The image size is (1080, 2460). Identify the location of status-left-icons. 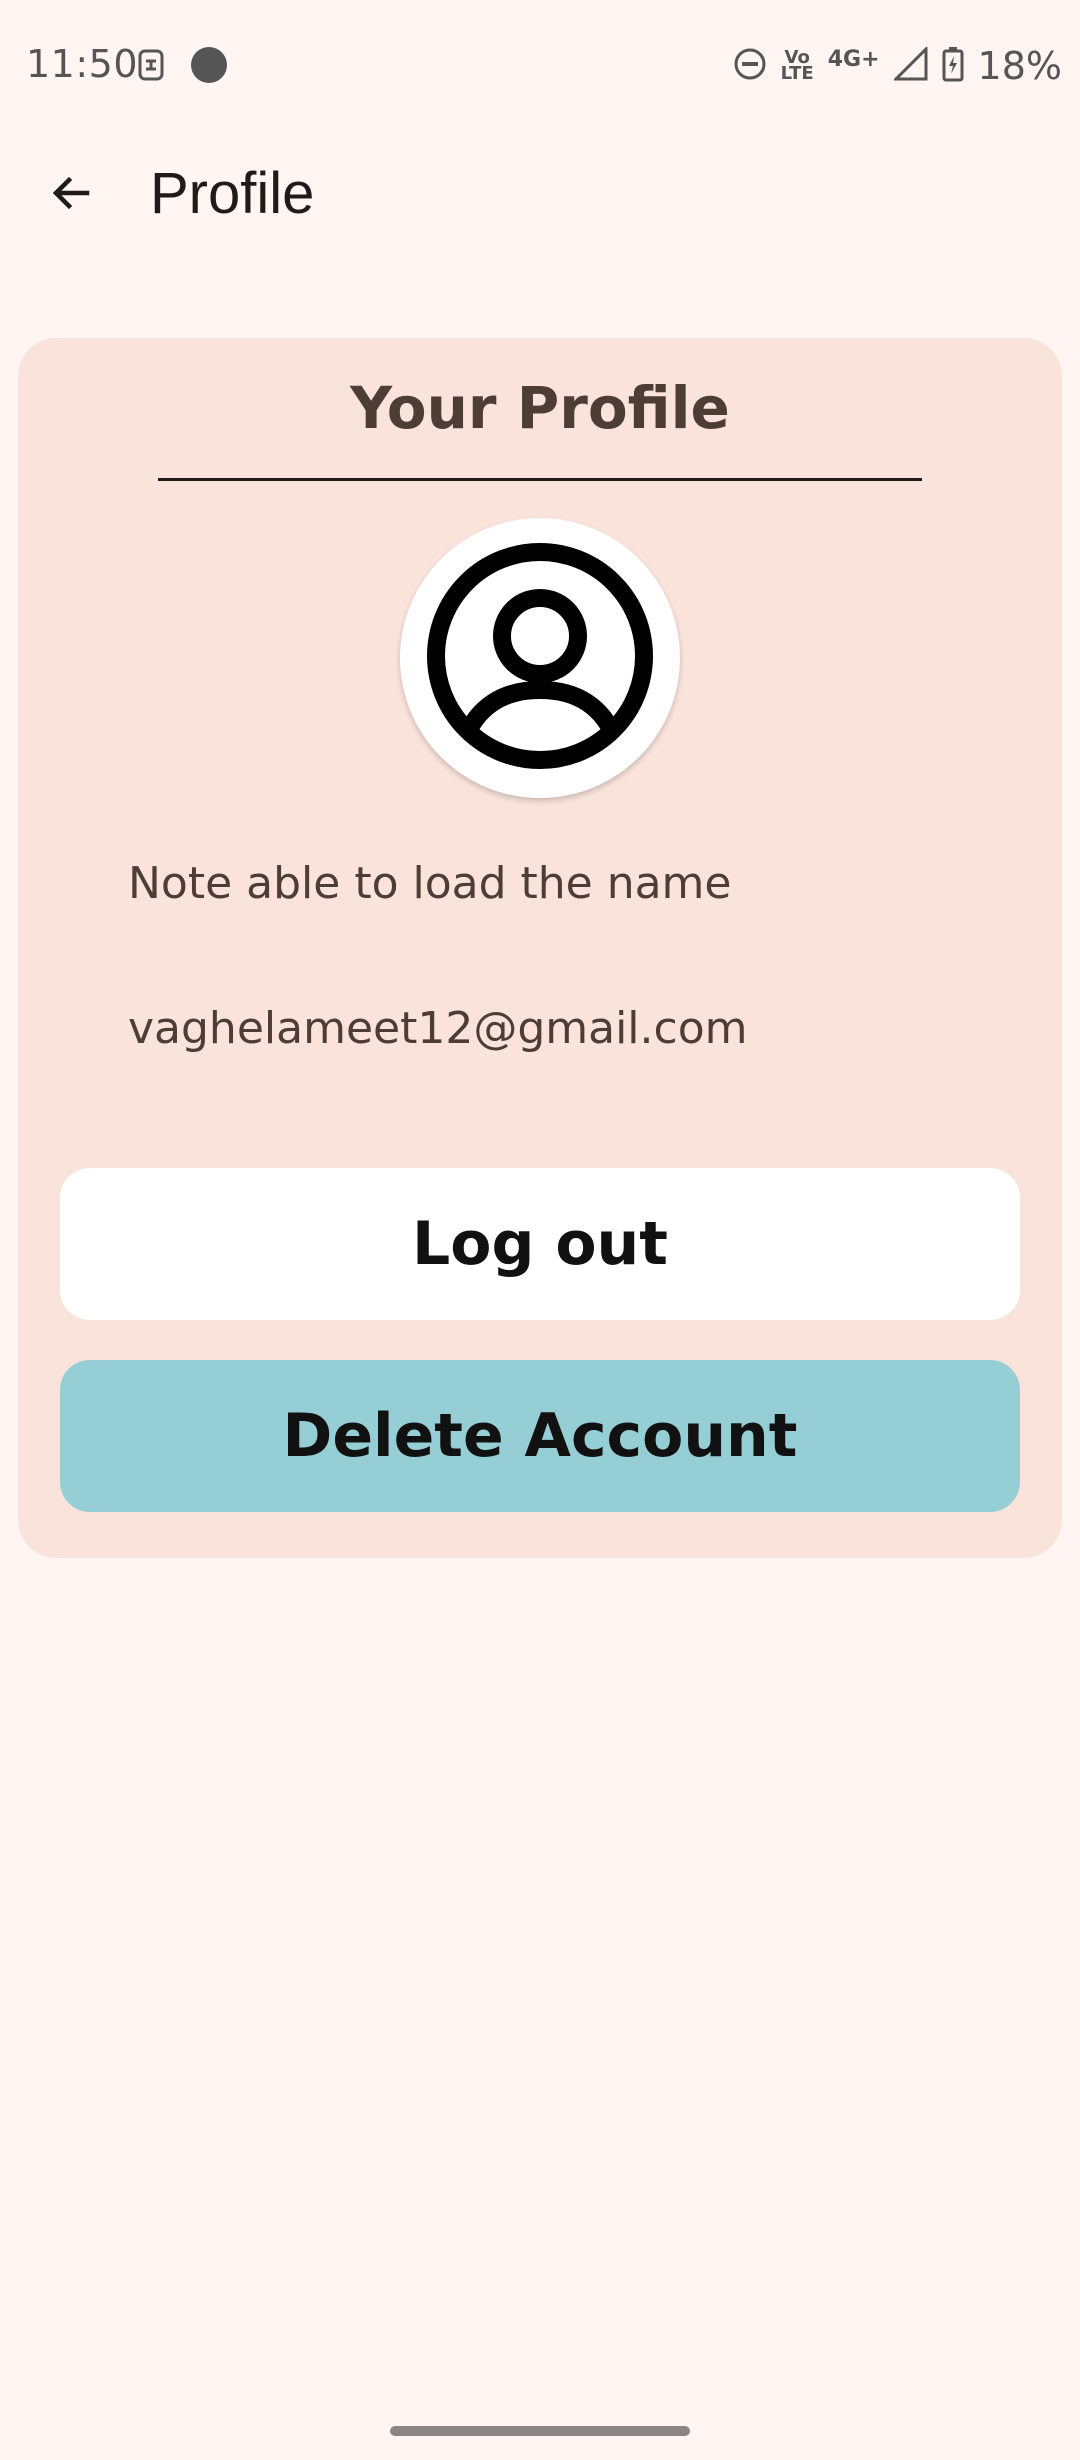
(182, 67).